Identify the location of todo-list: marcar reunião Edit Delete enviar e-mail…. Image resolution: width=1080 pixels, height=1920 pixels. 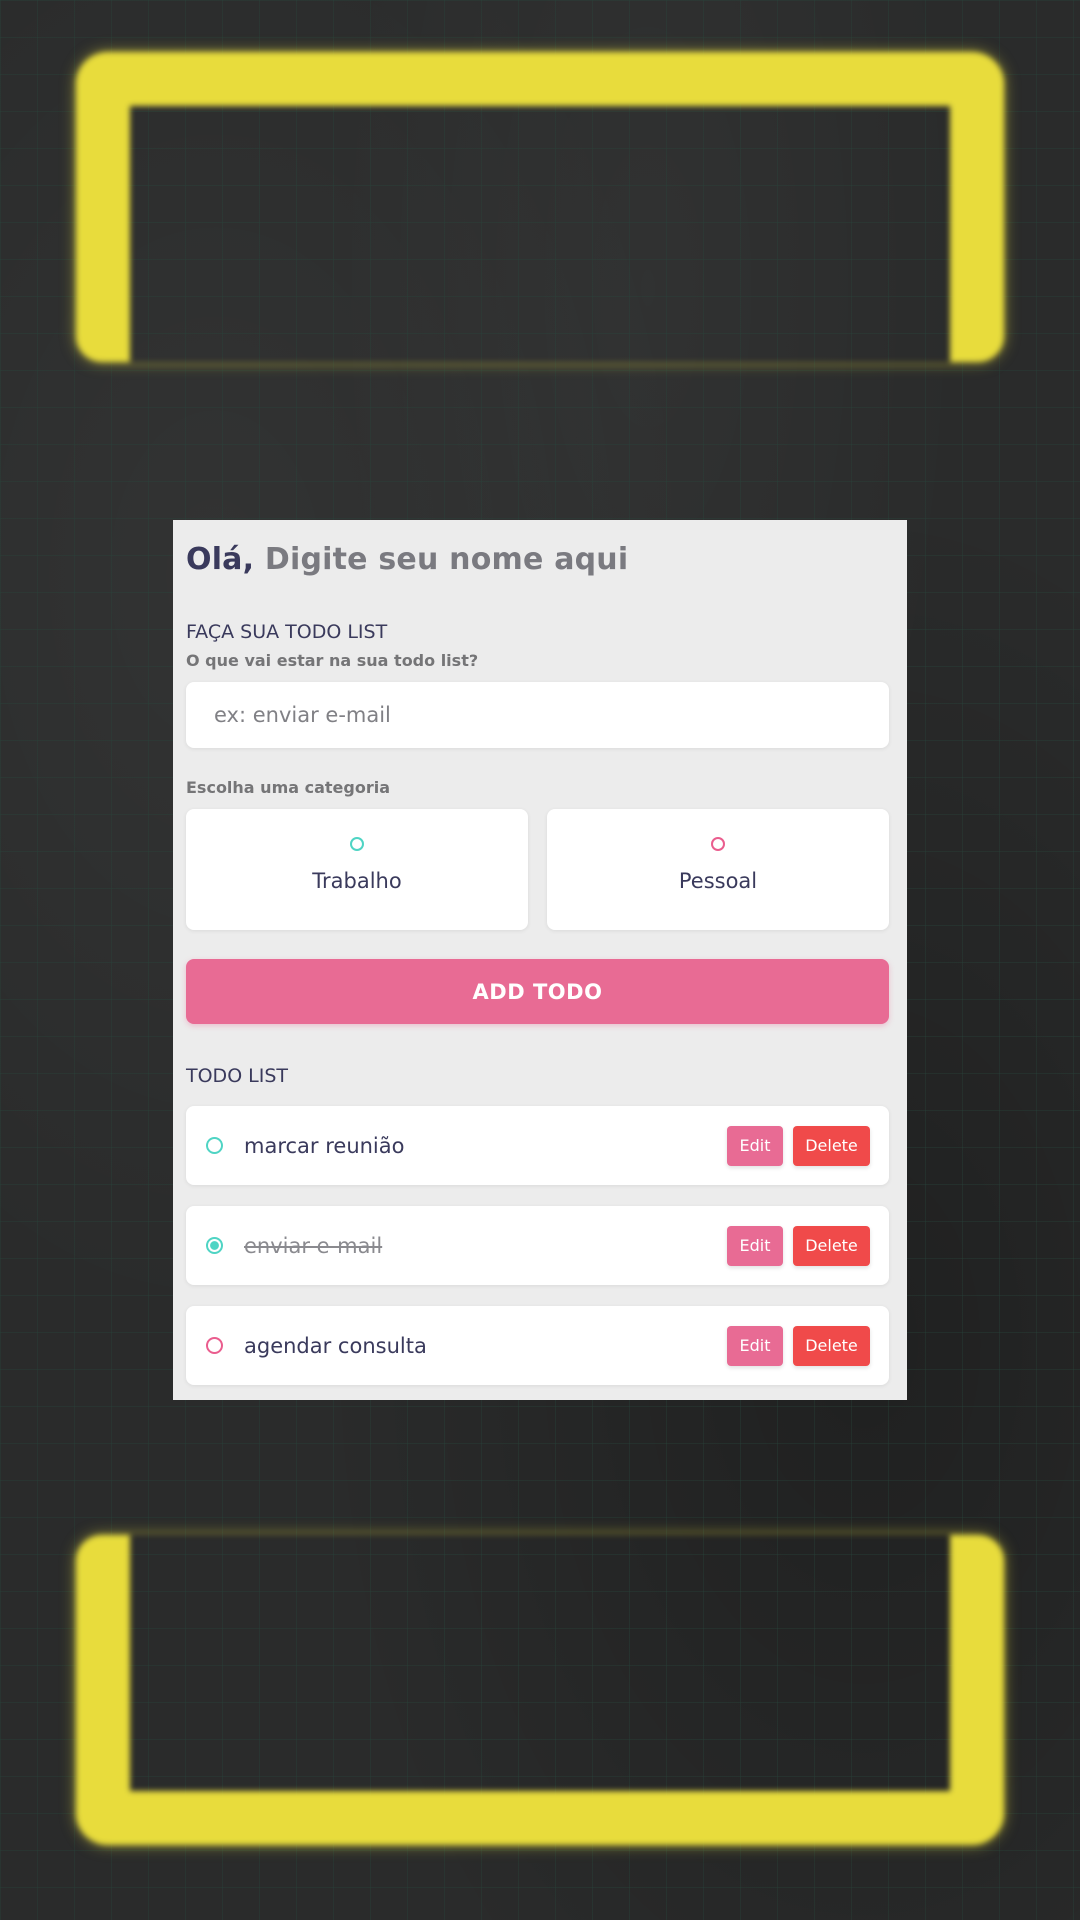
(537, 1245).